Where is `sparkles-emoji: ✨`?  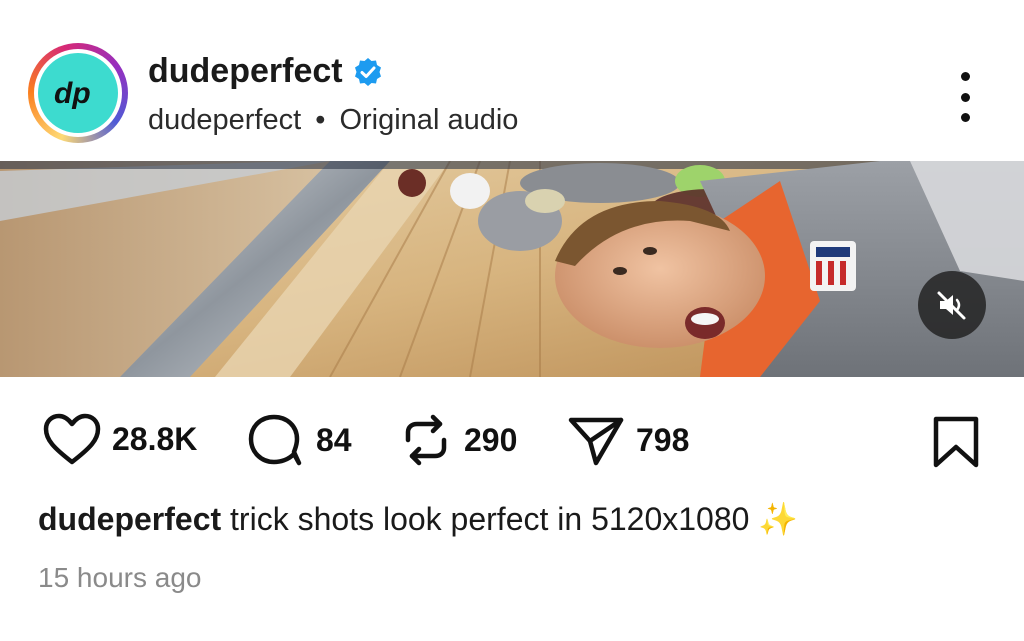 sparkles-emoji: ✨ is located at coordinates (778, 519).